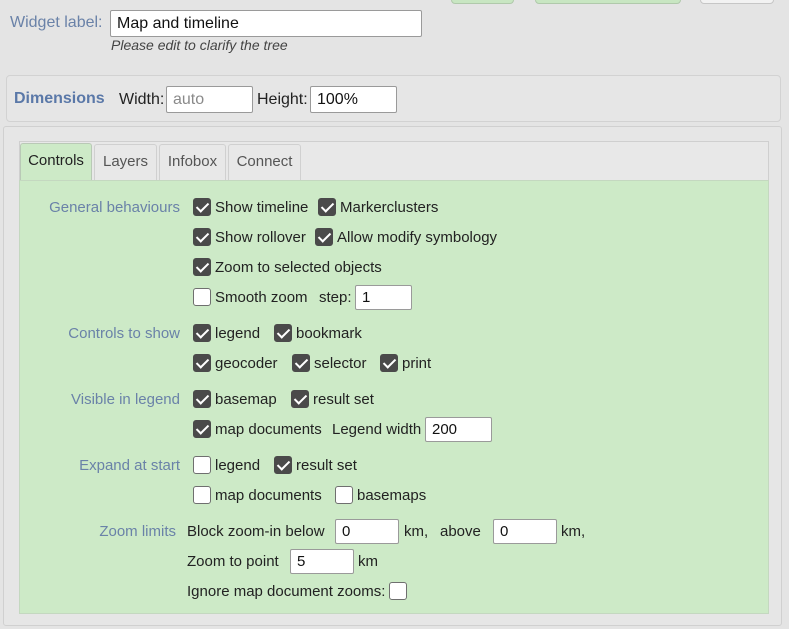 This screenshot has height=629, width=789. Describe the element at coordinates (389, 207) in the screenshot. I see `markerclusters-label: Markerclusters` at that location.